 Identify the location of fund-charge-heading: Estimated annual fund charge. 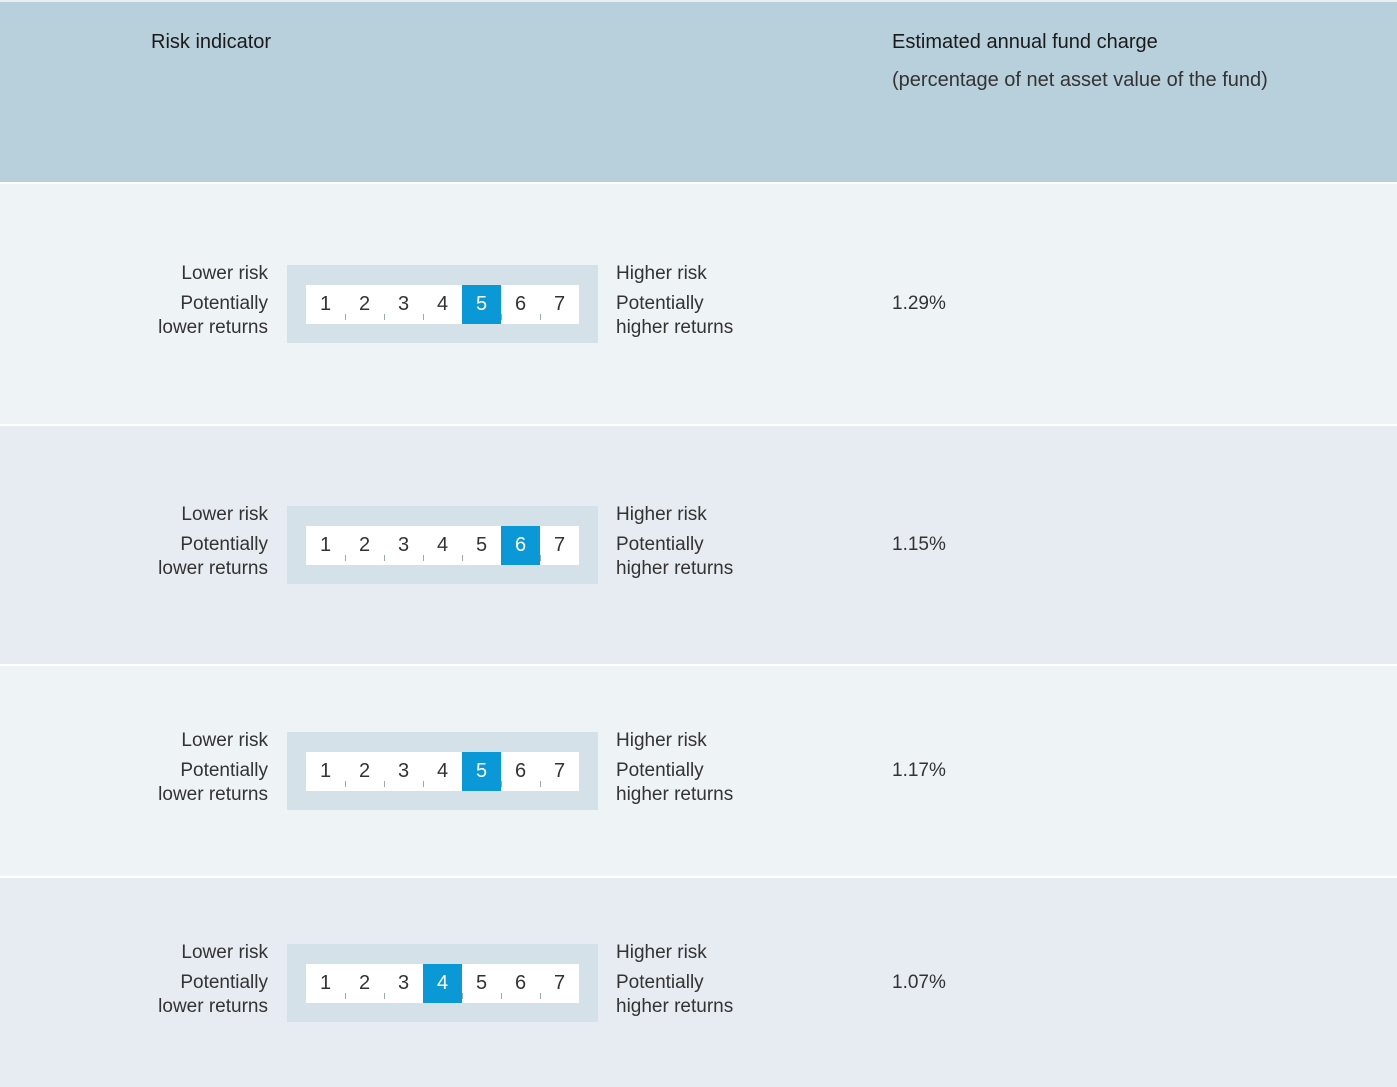
(1025, 42).